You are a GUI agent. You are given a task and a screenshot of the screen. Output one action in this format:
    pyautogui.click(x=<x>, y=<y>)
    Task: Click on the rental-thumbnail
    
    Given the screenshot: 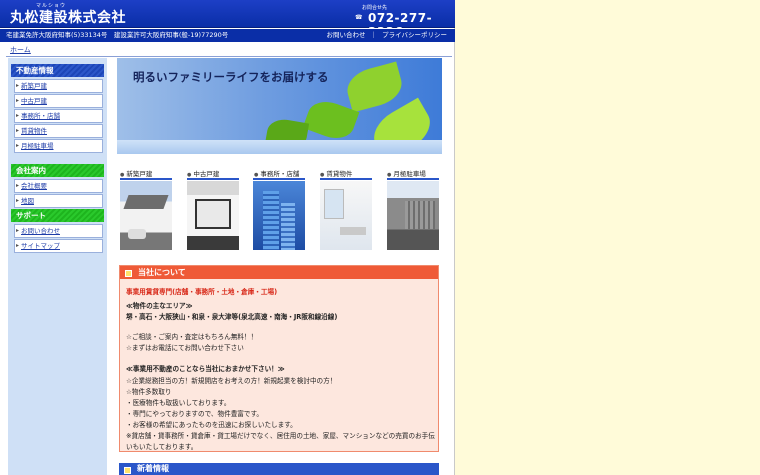 What is the action you would take?
    pyautogui.click(x=346, y=215)
    